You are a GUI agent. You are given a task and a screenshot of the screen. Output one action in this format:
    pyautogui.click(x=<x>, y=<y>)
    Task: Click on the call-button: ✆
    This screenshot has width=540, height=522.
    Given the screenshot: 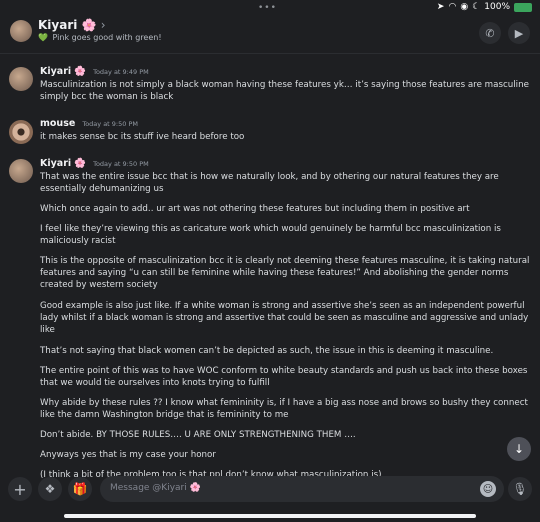 What is the action you would take?
    pyautogui.click(x=490, y=33)
    